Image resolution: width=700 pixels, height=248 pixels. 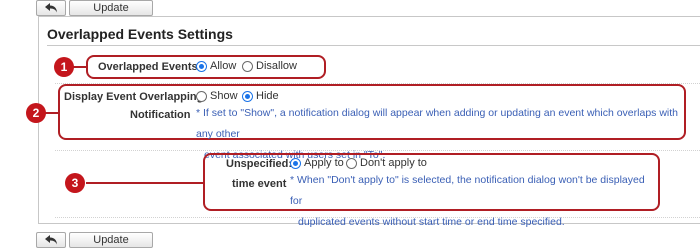 I want to click on show-radio, so click(x=201, y=96).